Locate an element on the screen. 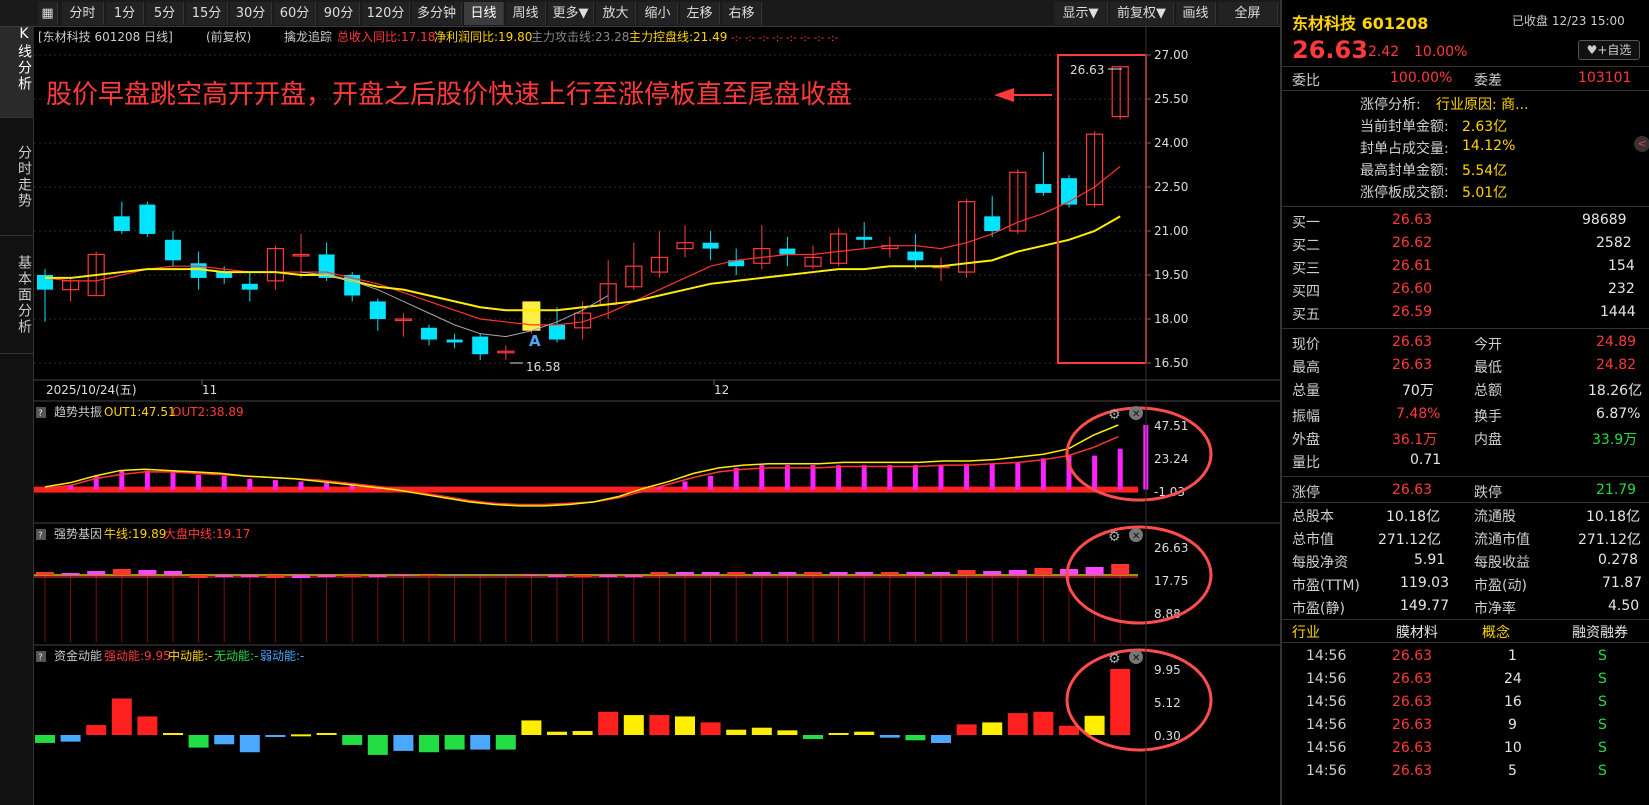  panel3-legend: 中动能:- is located at coordinates (190, 655).